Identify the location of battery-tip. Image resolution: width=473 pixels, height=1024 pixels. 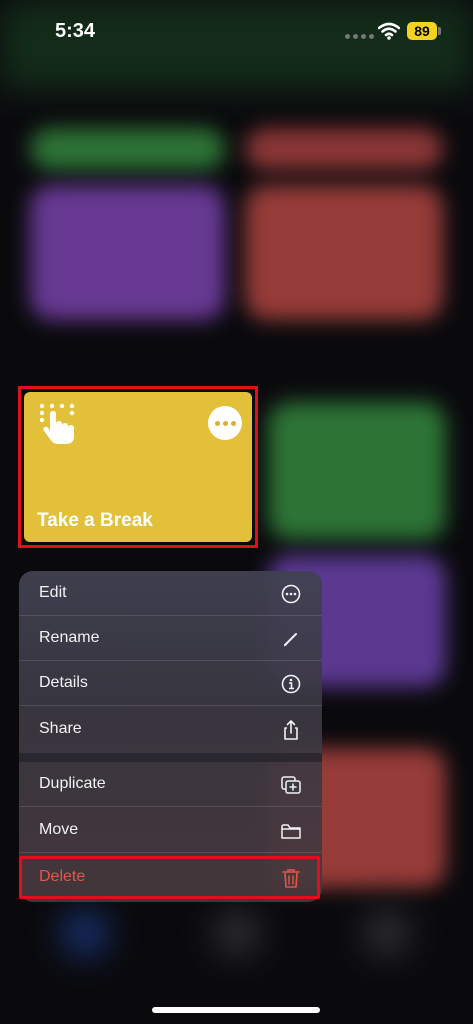
(439, 31).